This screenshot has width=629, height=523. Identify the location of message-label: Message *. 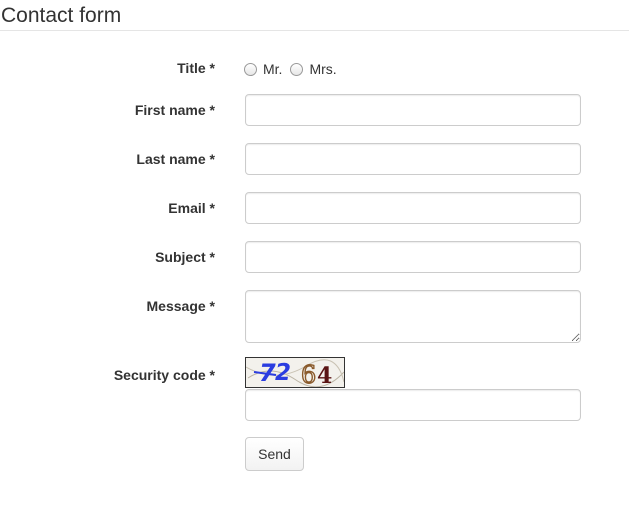
(180, 306).